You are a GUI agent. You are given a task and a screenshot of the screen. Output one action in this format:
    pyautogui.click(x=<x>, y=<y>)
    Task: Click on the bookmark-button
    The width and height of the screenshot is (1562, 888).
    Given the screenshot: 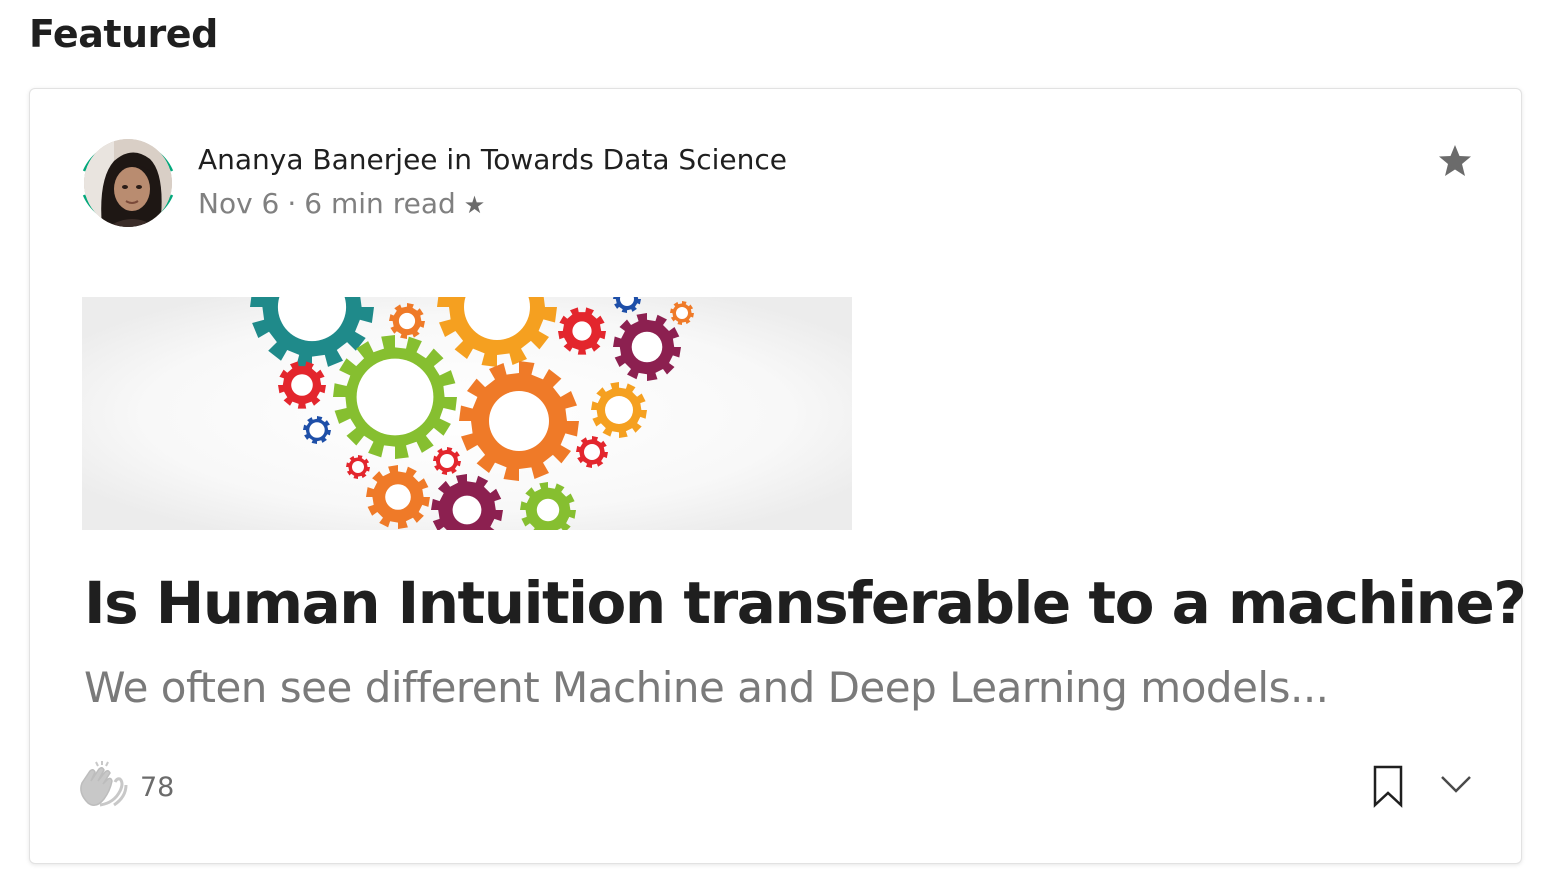 What is the action you would take?
    pyautogui.click(x=1388, y=786)
    